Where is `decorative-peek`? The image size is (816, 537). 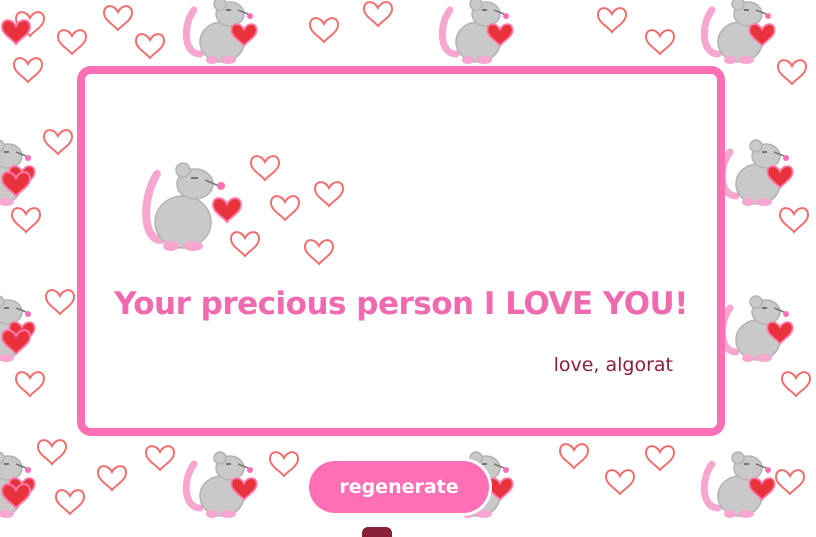
decorative-peek is located at coordinates (377, 532).